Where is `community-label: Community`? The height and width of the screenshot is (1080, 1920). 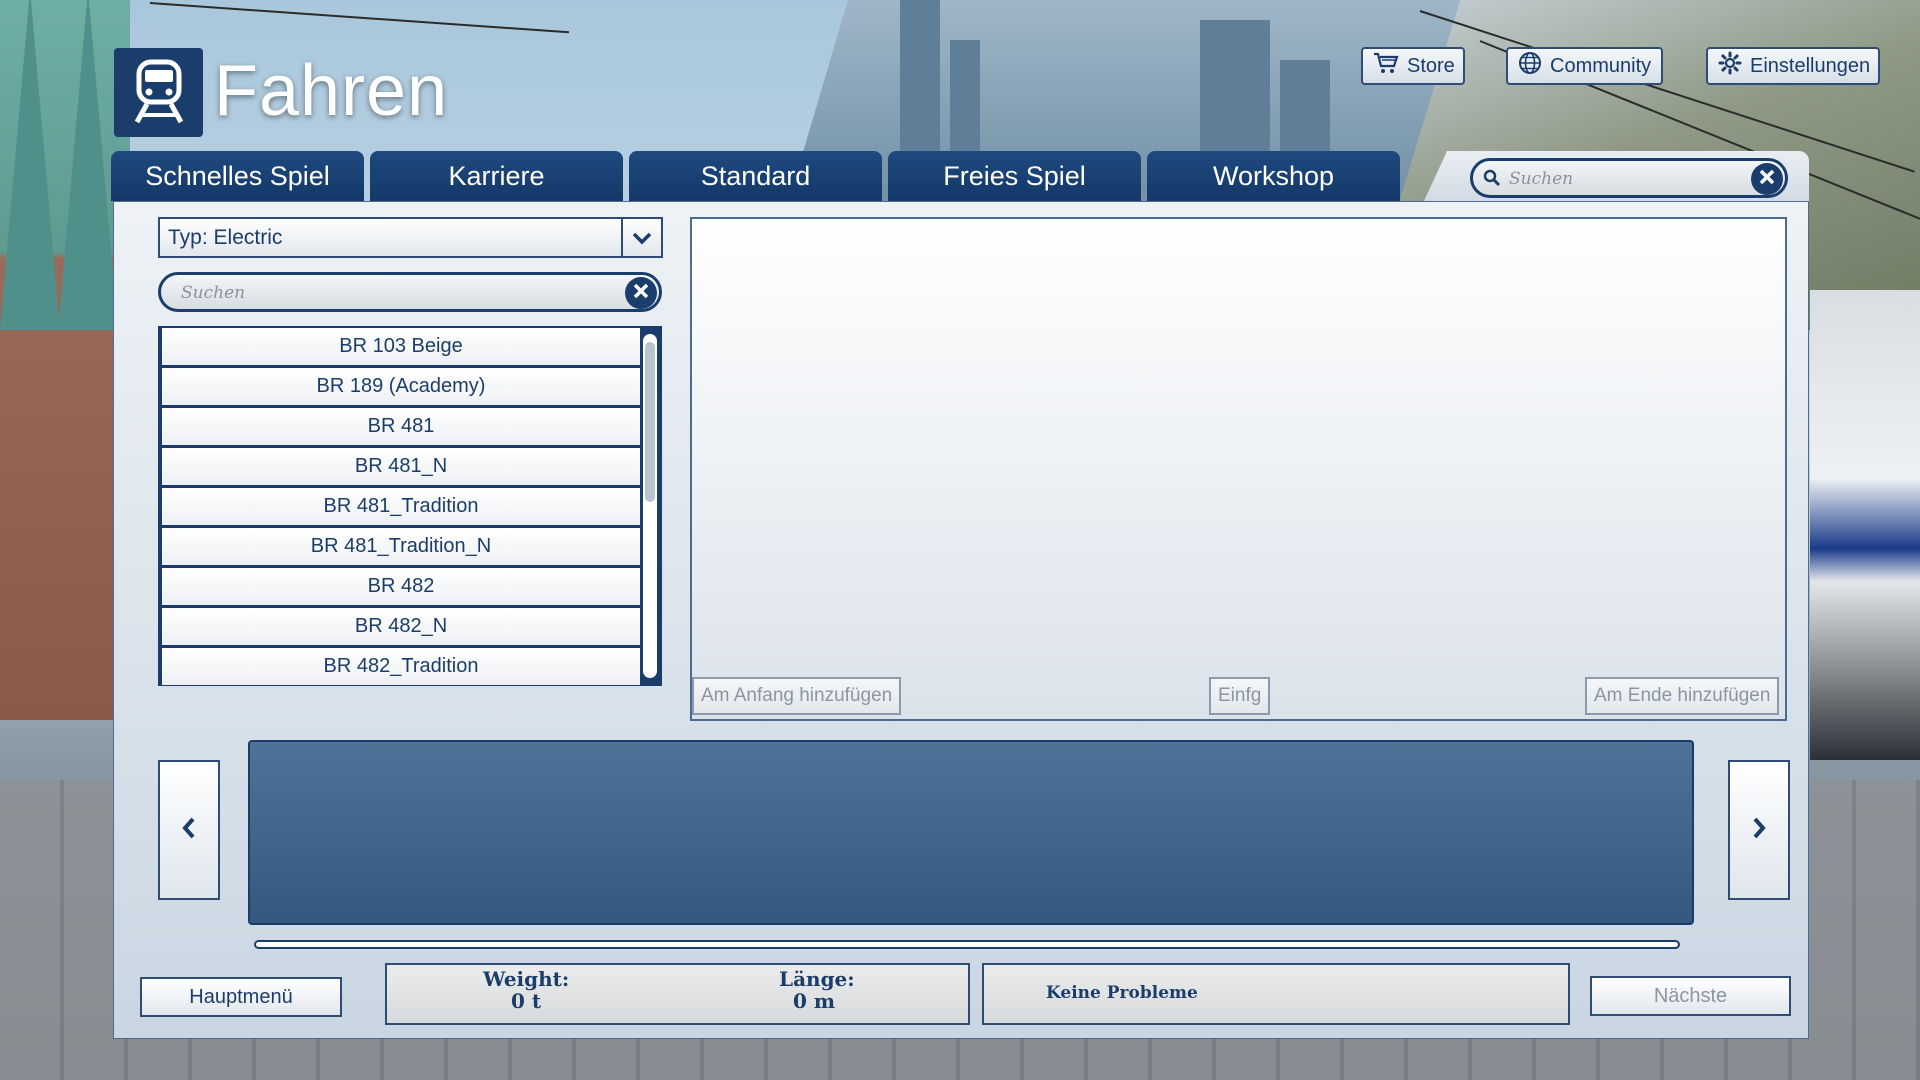 community-label: Community is located at coordinates (1601, 65).